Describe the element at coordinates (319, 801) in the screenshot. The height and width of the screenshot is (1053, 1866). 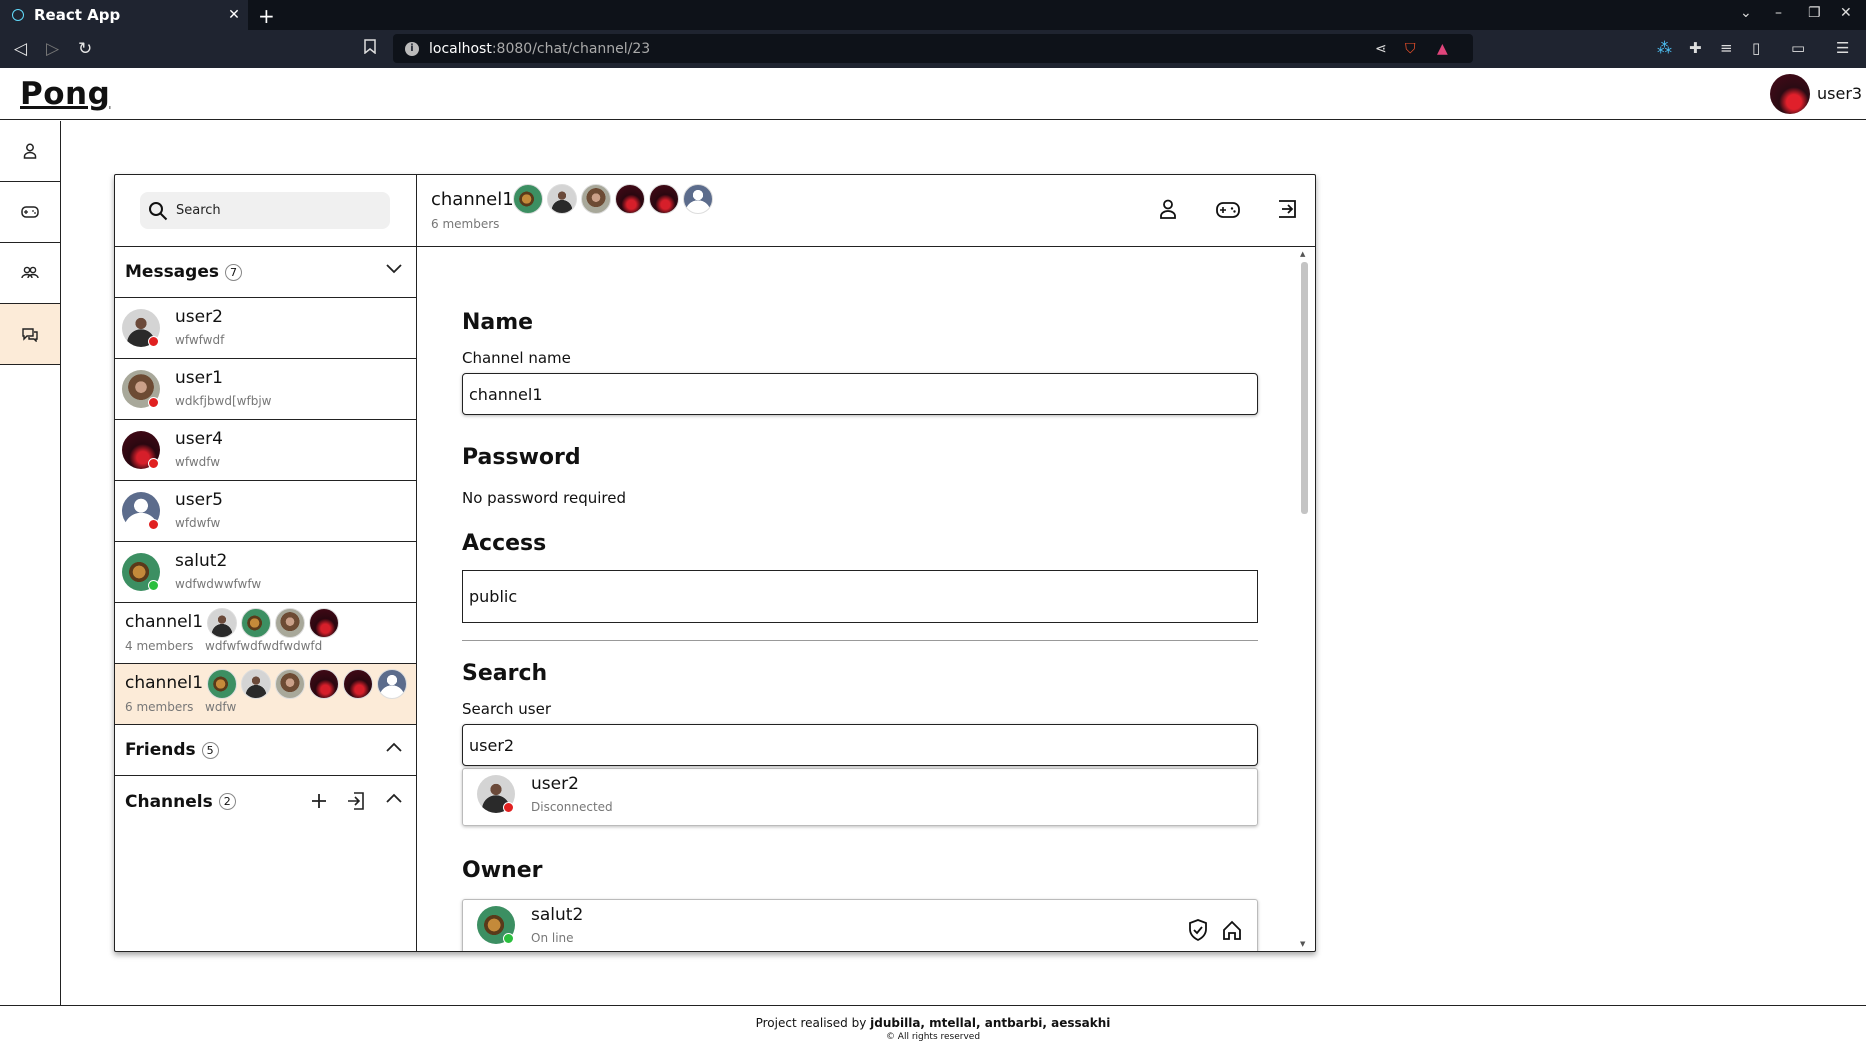
I see `plus-icon` at that location.